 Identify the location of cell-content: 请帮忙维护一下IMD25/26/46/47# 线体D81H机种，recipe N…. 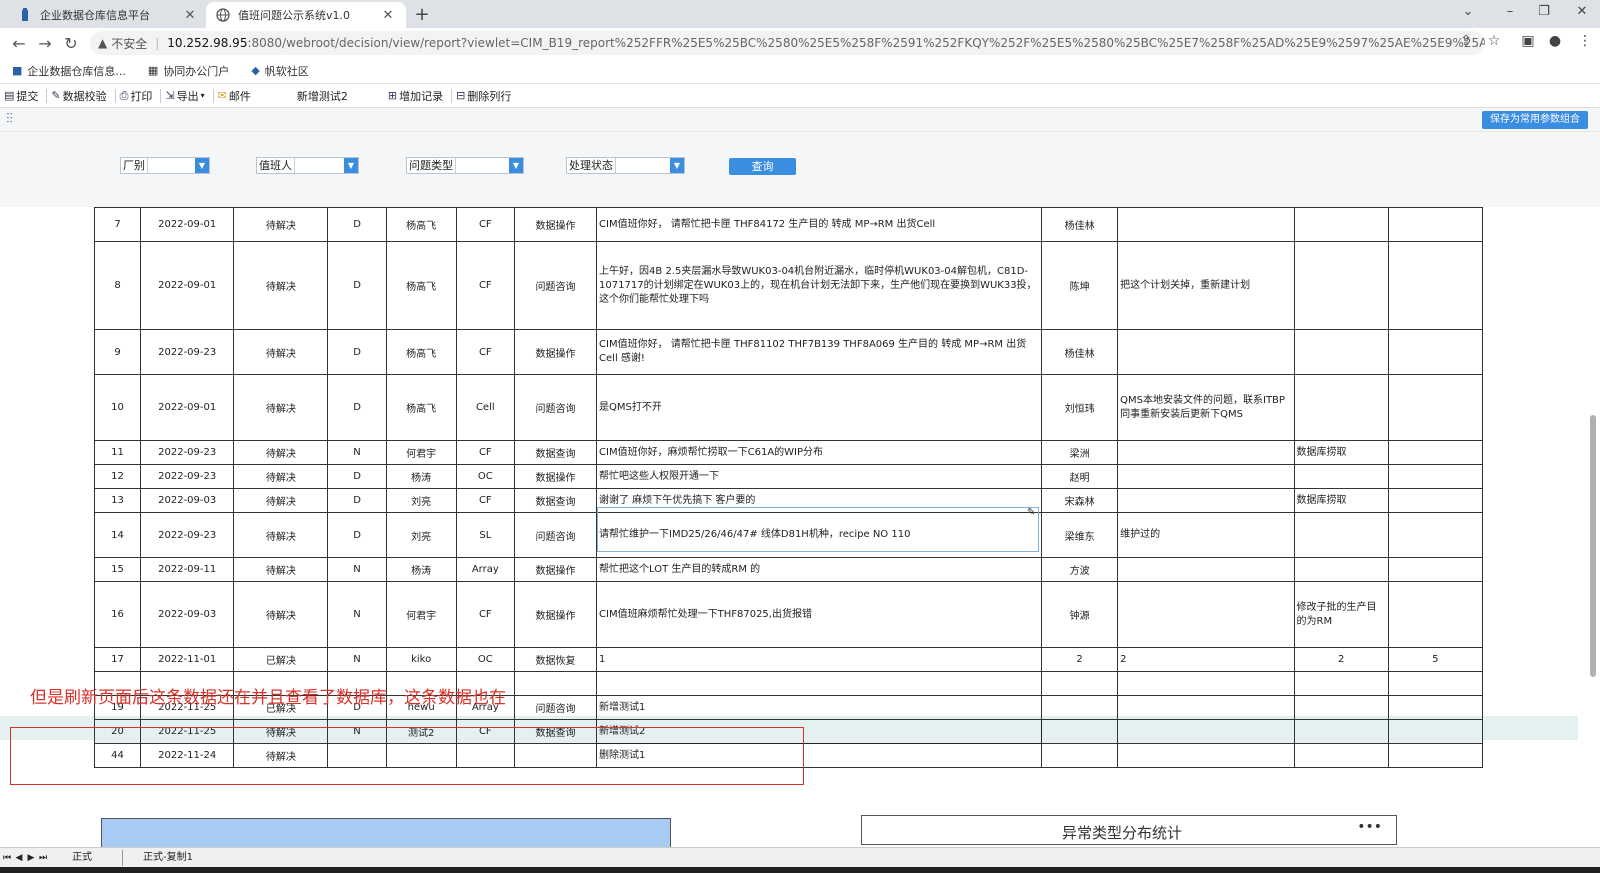
(819, 535).